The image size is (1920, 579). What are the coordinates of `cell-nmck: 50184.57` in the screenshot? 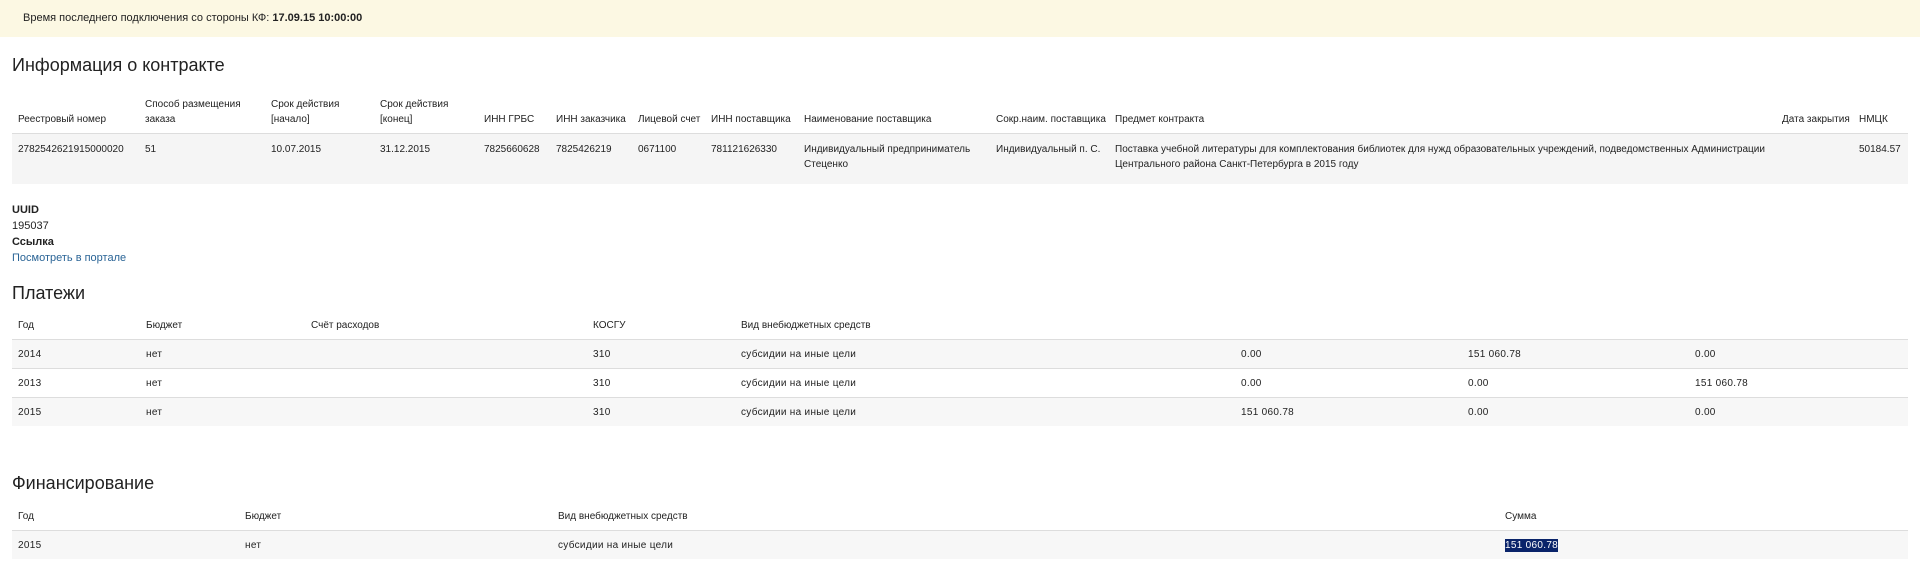 It's located at (1880, 158).